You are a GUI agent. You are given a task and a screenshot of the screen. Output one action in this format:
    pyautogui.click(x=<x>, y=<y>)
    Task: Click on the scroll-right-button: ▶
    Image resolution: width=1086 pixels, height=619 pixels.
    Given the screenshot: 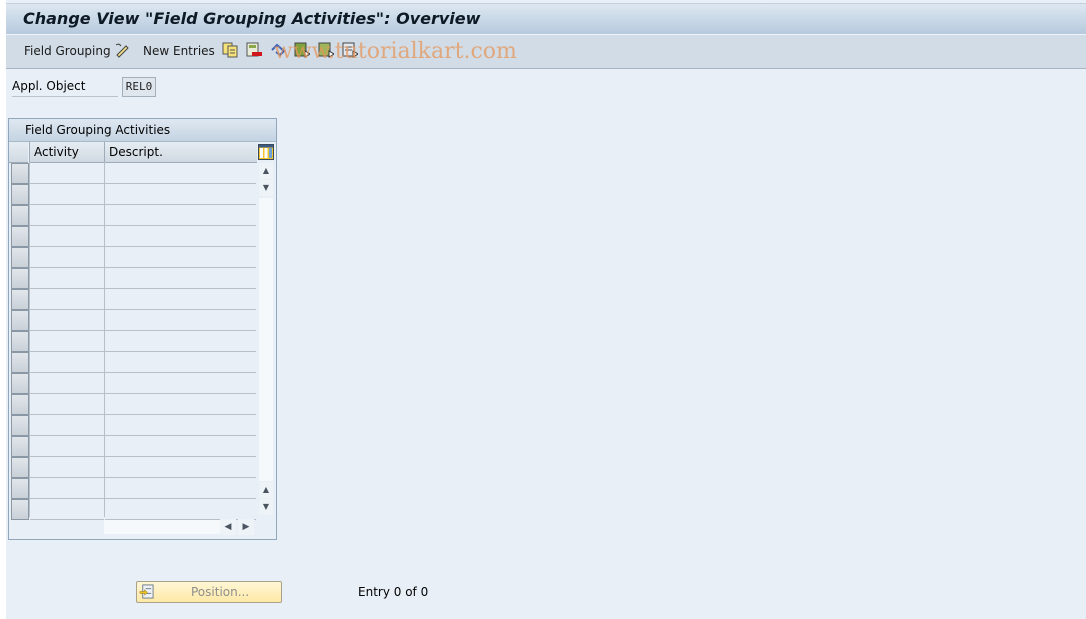 What is the action you would take?
    pyautogui.click(x=246, y=527)
    